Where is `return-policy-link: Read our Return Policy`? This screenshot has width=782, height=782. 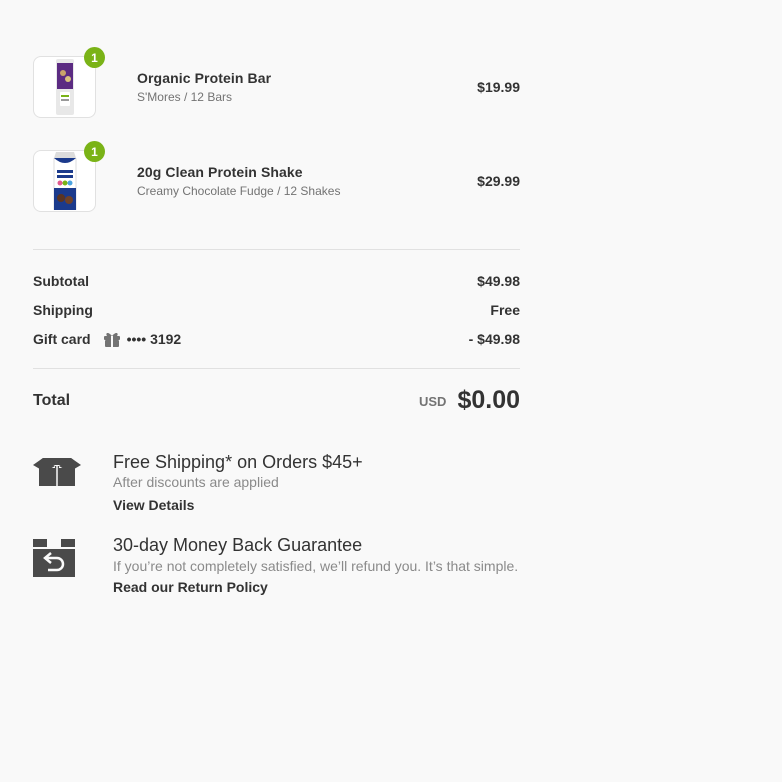
return-policy-link: Read our Return Policy is located at coordinates (190, 587).